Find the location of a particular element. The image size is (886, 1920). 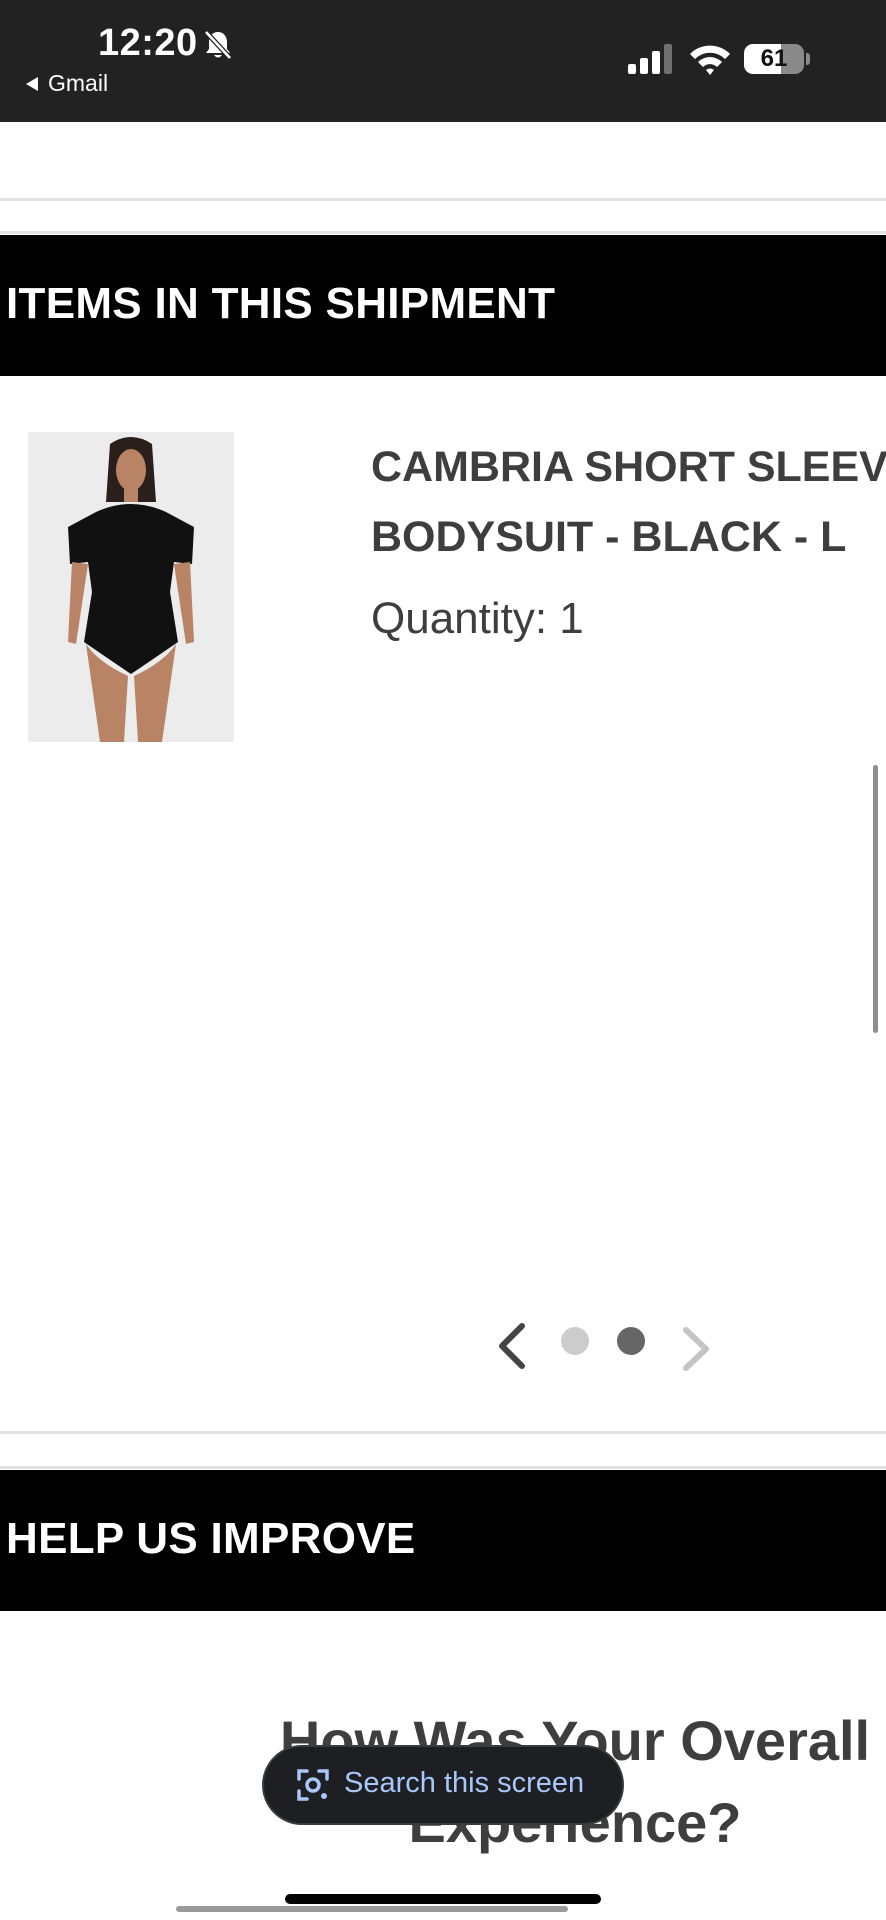

chevron-left-icon is located at coordinates (511, 1346).